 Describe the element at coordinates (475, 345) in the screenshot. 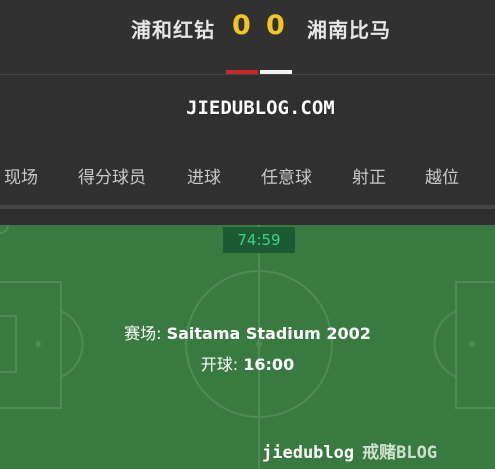

I see `right-penalty-area` at that location.